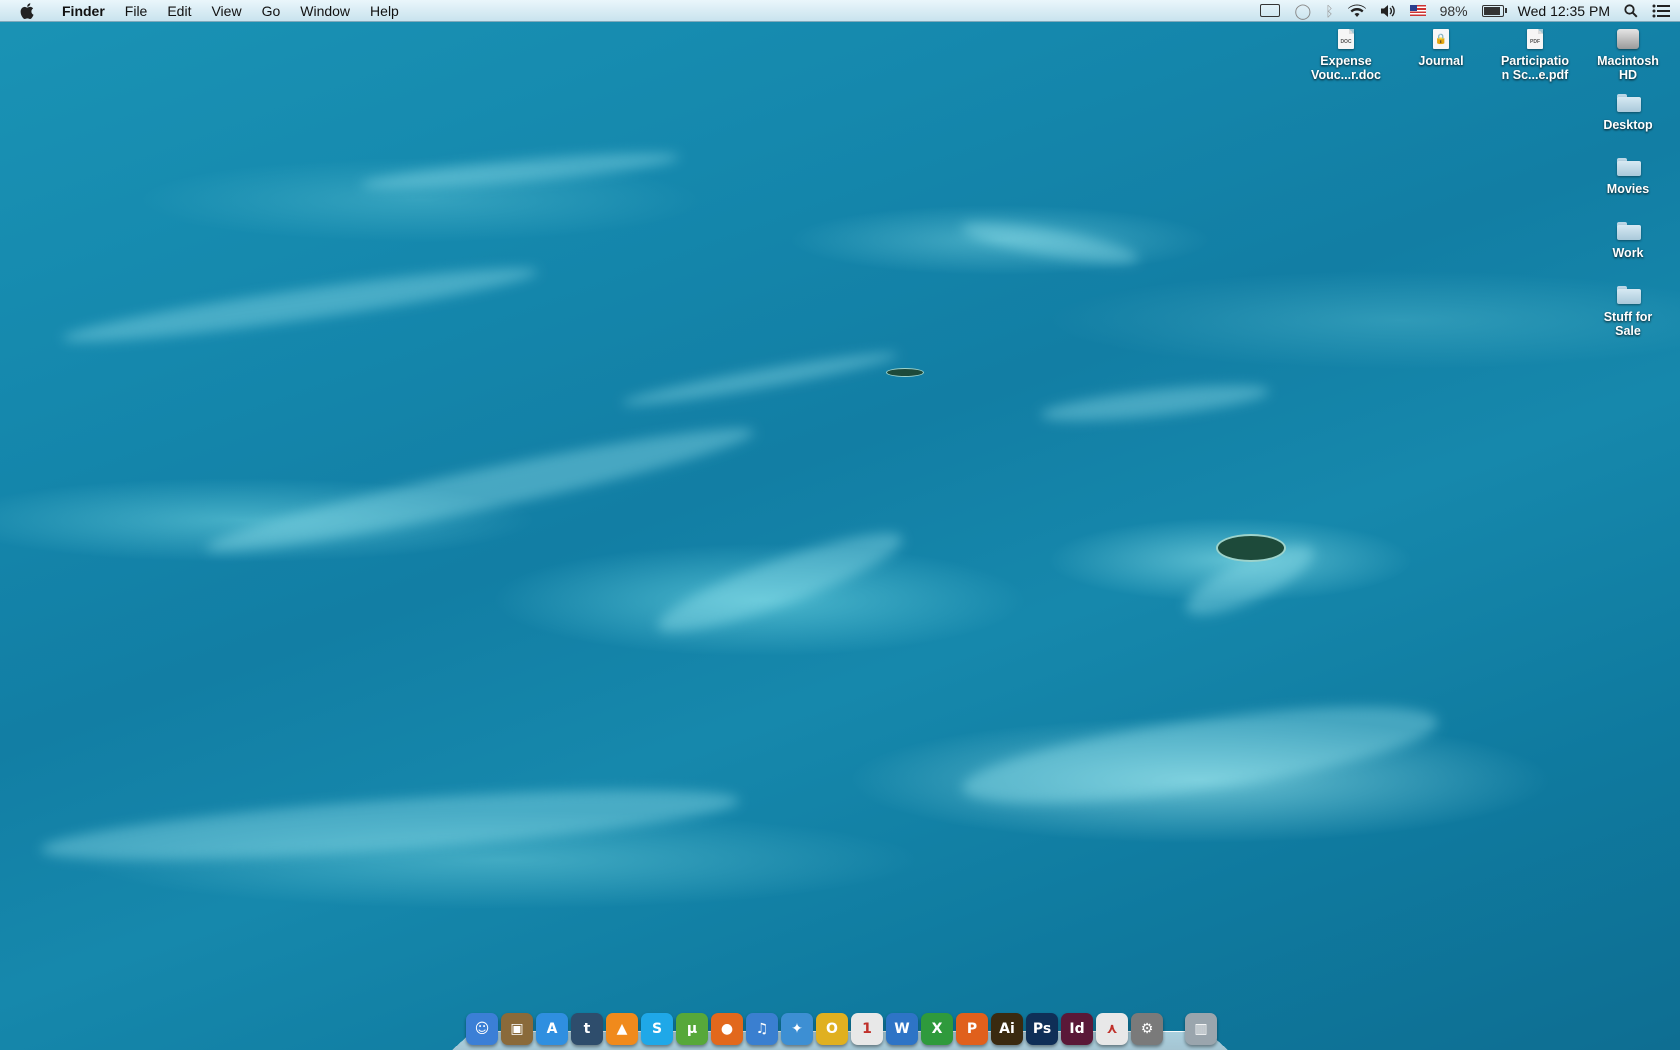 Image resolution: width=1680 pixels, height=1050 pixels. I want to click on input-flag-icon, so click(1417, 11).